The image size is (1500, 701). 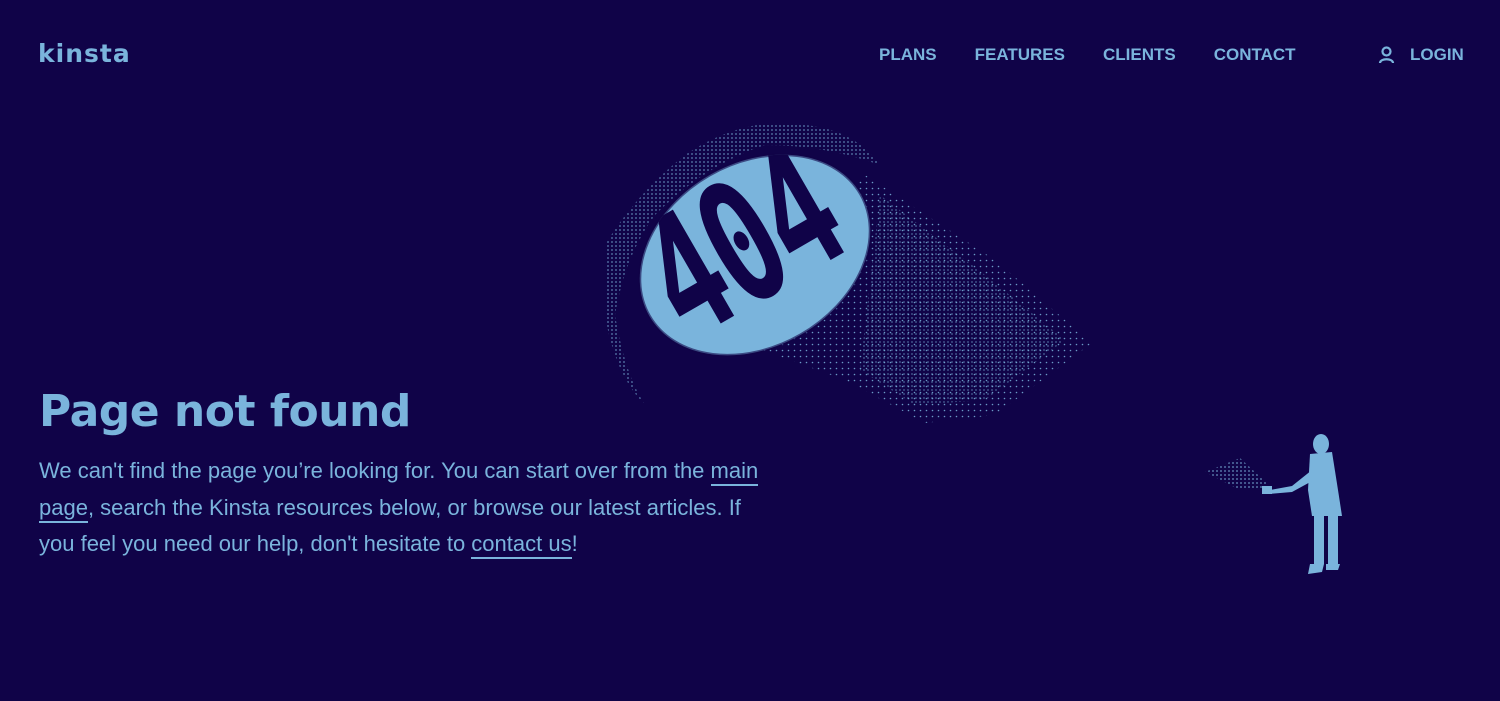 I want to click on login-button: LOGIN, so click(x=1421, y=55).